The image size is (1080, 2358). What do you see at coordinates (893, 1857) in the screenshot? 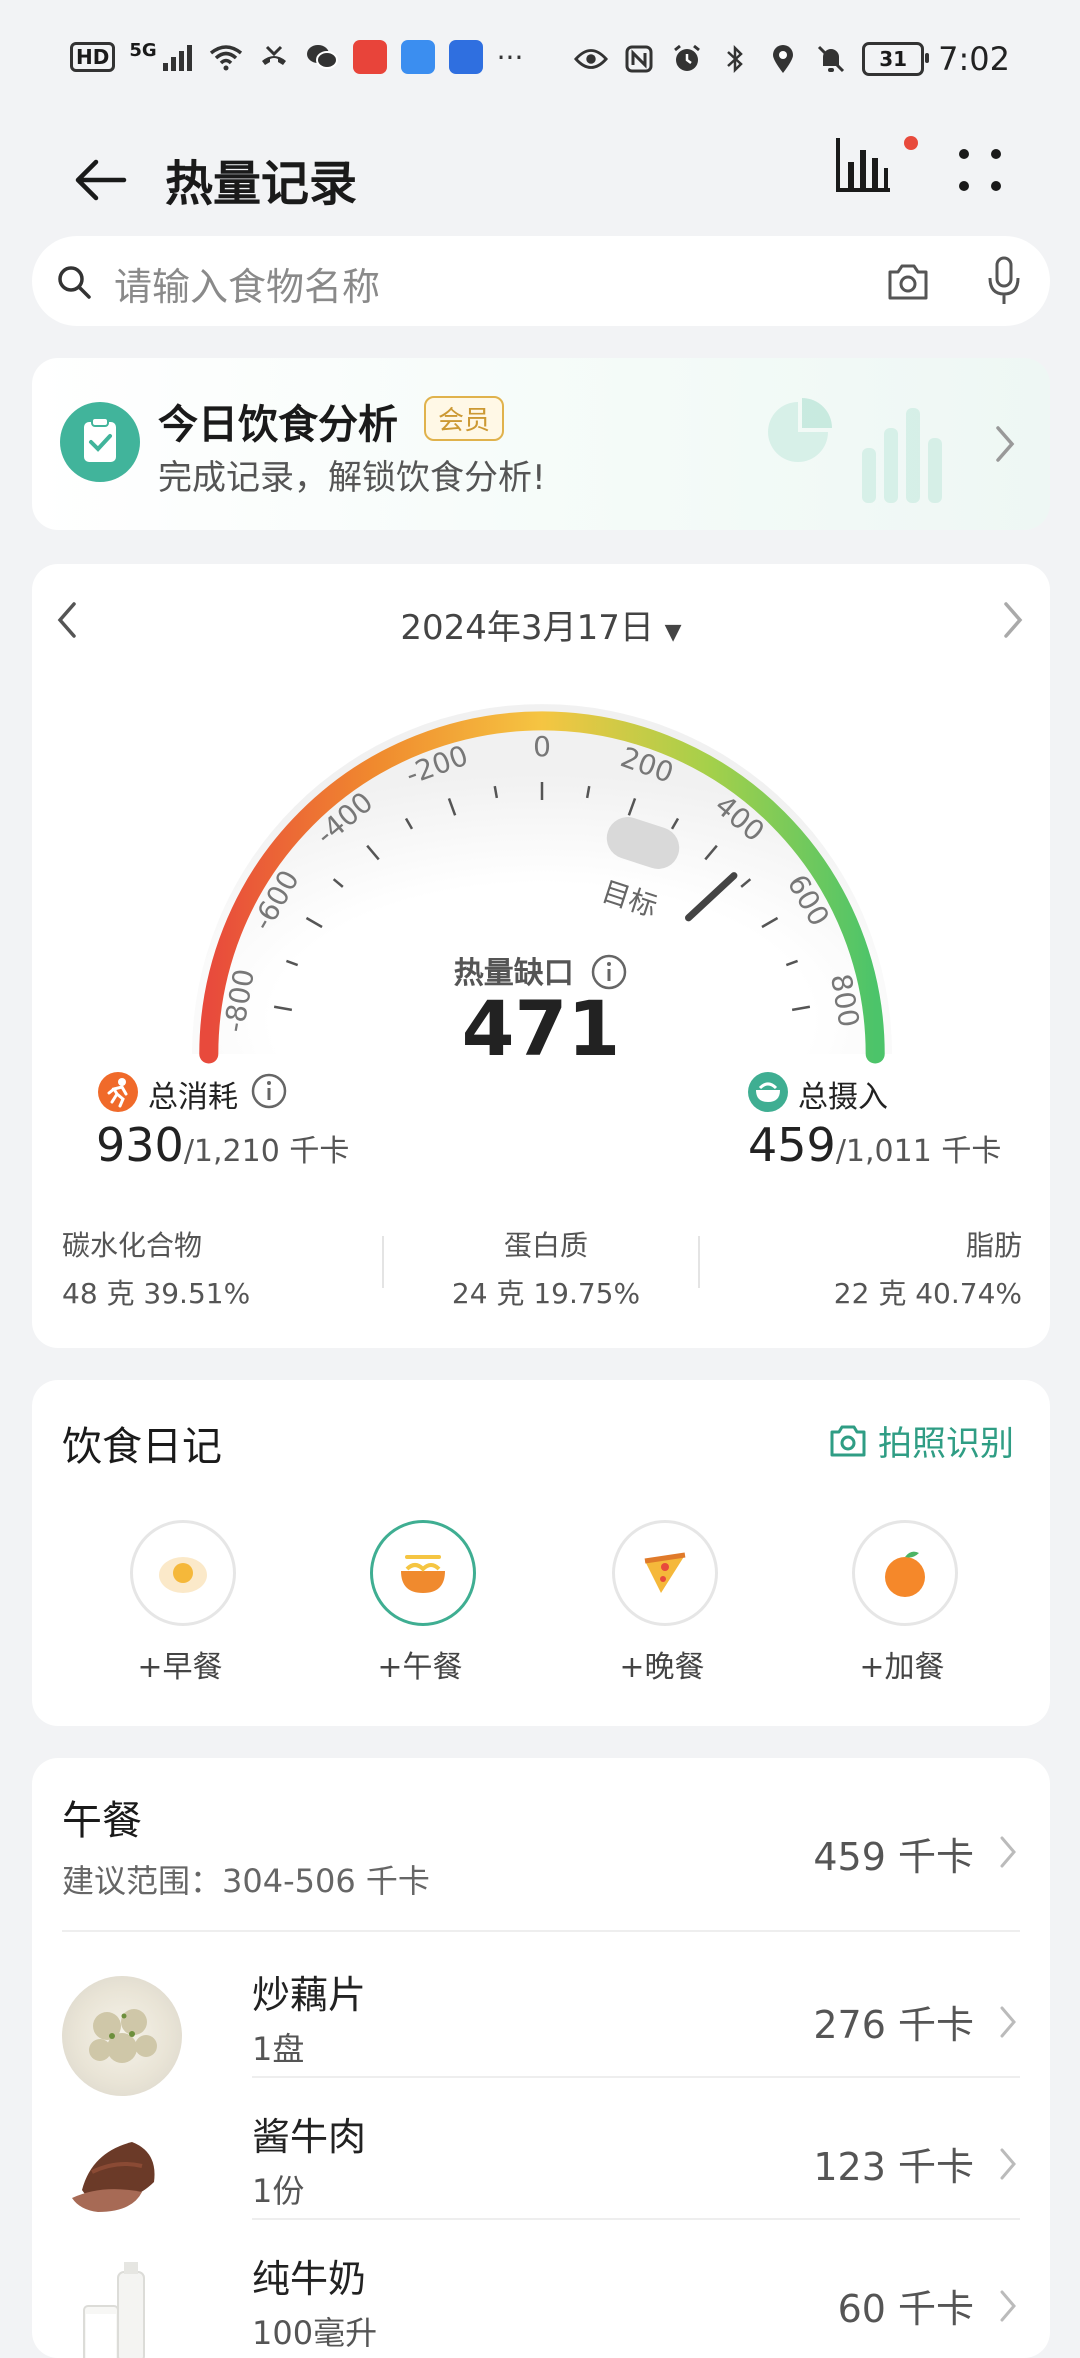
I see `lunch-total: 459 千卡` at bounding box center [893, 1857].